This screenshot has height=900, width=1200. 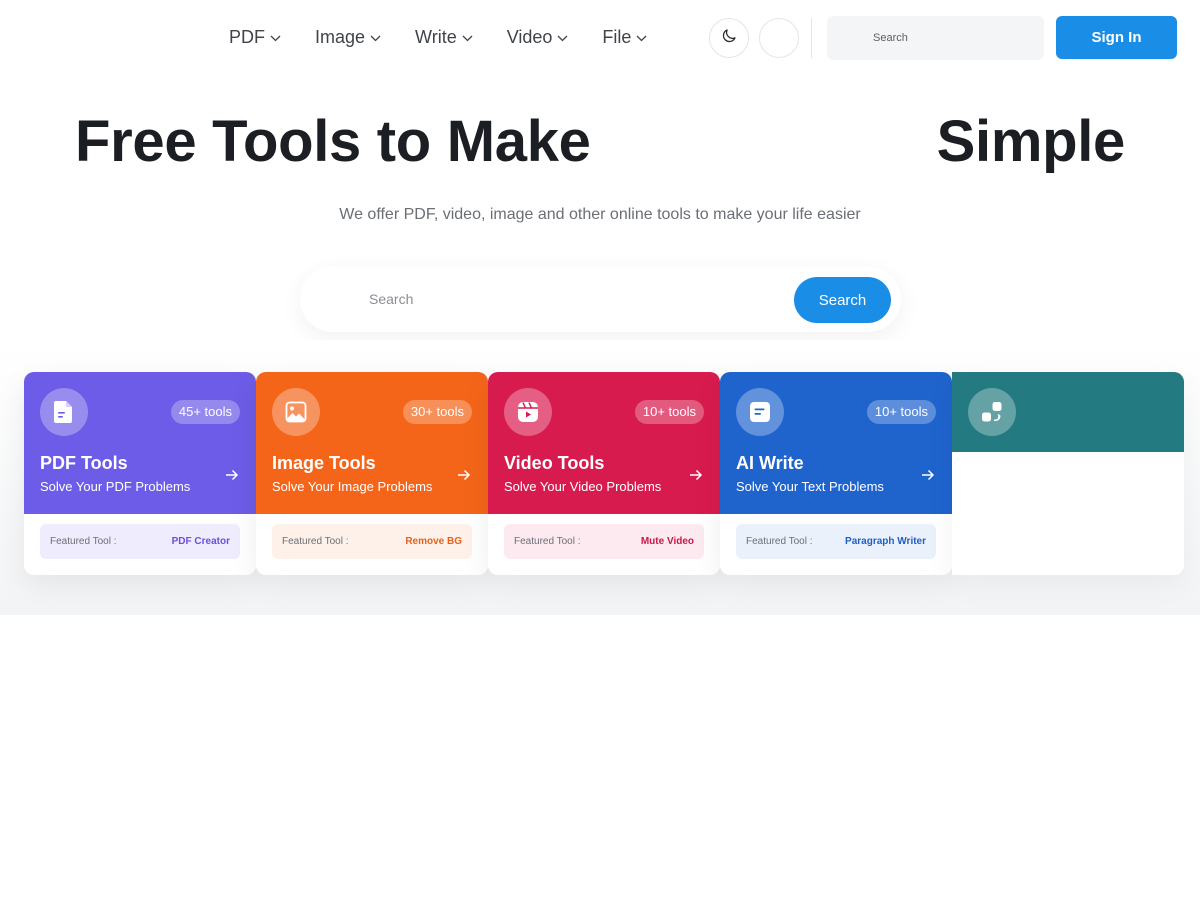 I want to click on nav-item-write: Write, so click(x=444, y=37).